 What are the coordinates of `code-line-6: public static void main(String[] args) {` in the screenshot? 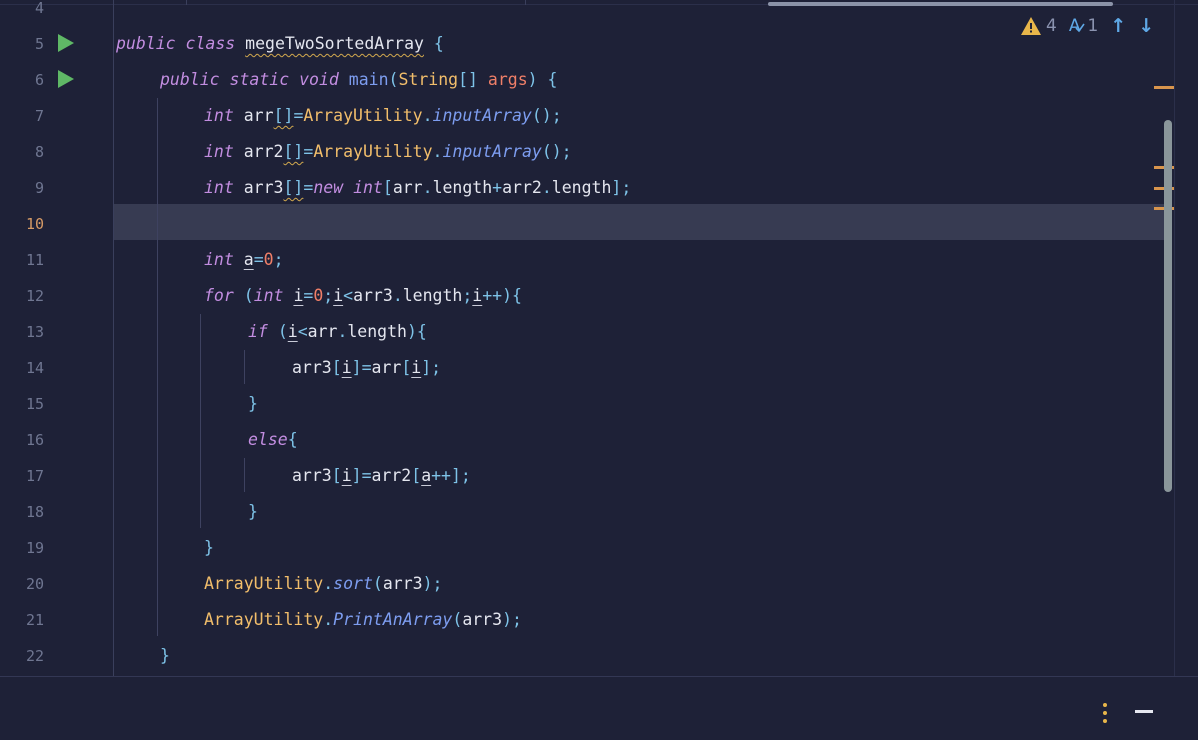 It's located at (358, 80).